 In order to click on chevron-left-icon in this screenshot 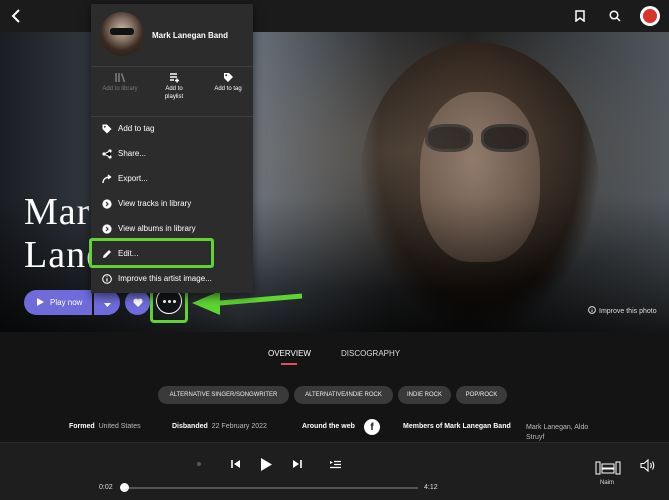, I will do `click(16, 16)`.